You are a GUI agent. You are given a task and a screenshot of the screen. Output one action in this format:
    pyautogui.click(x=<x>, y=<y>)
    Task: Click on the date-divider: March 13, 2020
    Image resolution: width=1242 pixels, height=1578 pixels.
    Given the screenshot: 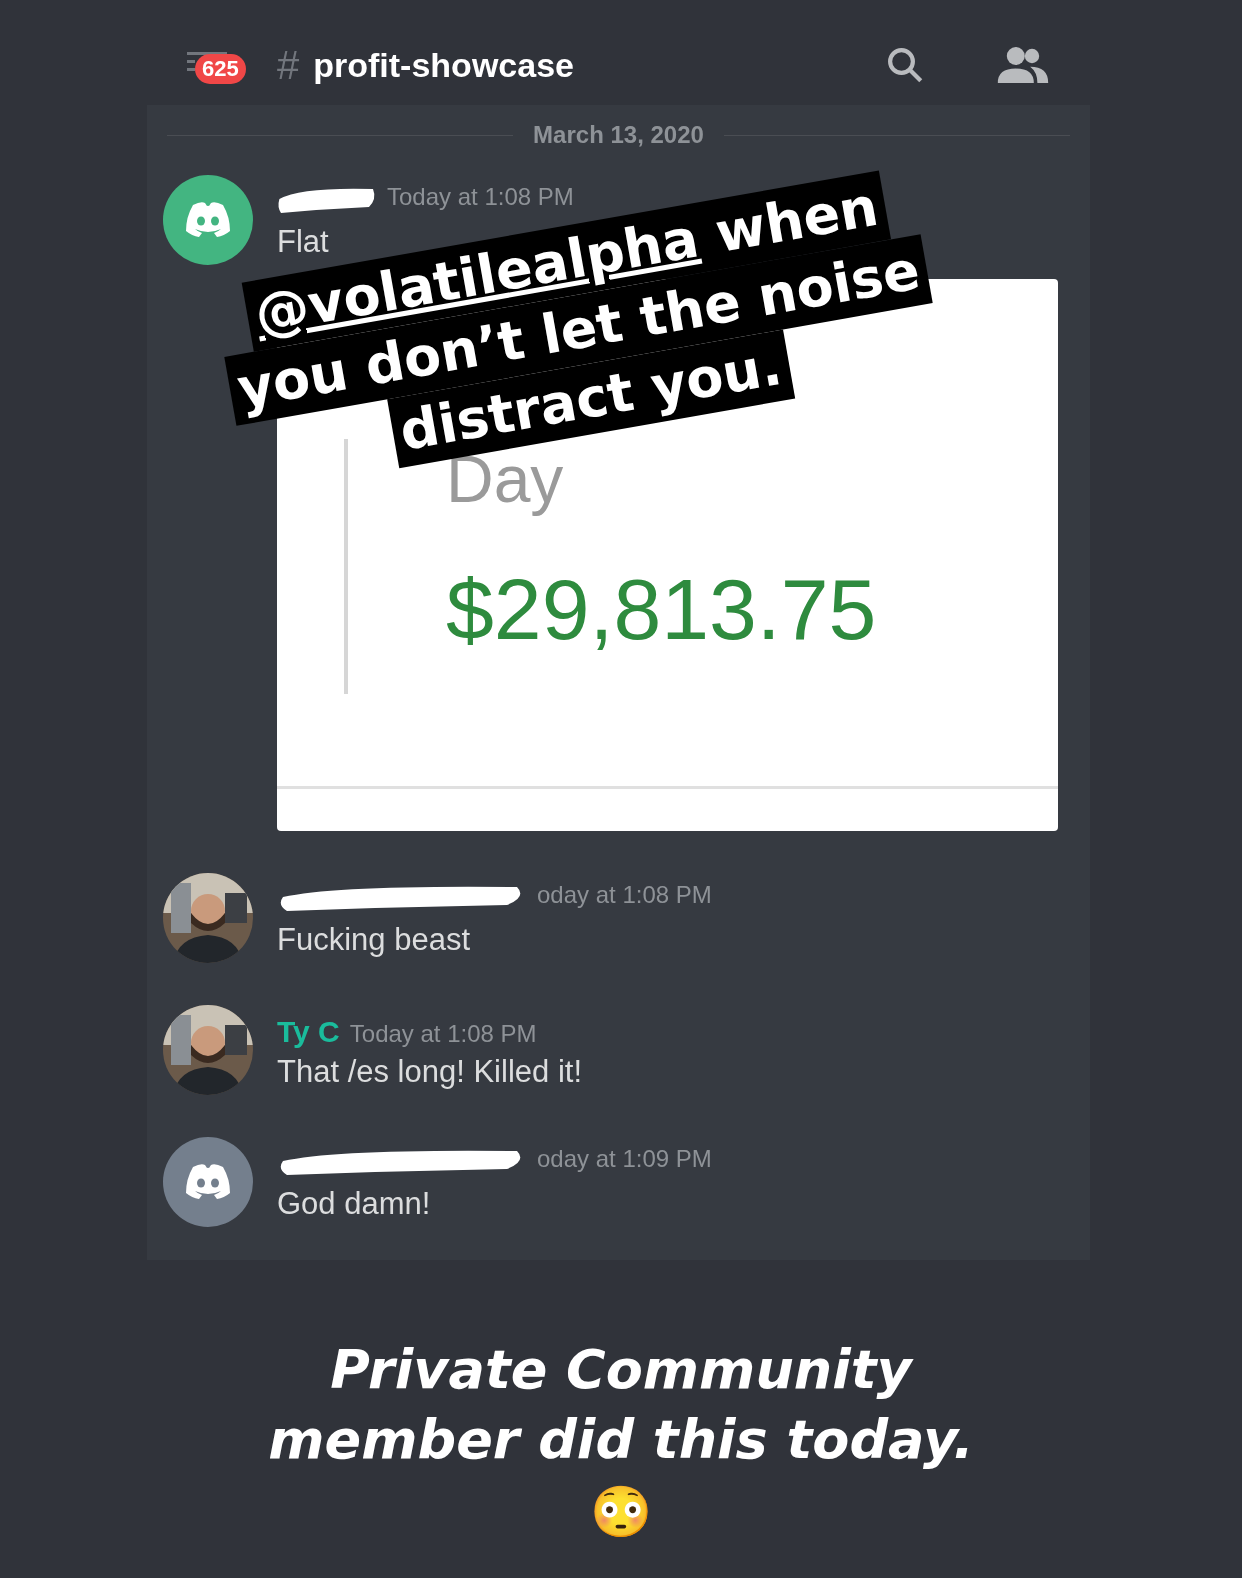 What is the action you would take?
    pyautogui.click(x=618, y=135)
    